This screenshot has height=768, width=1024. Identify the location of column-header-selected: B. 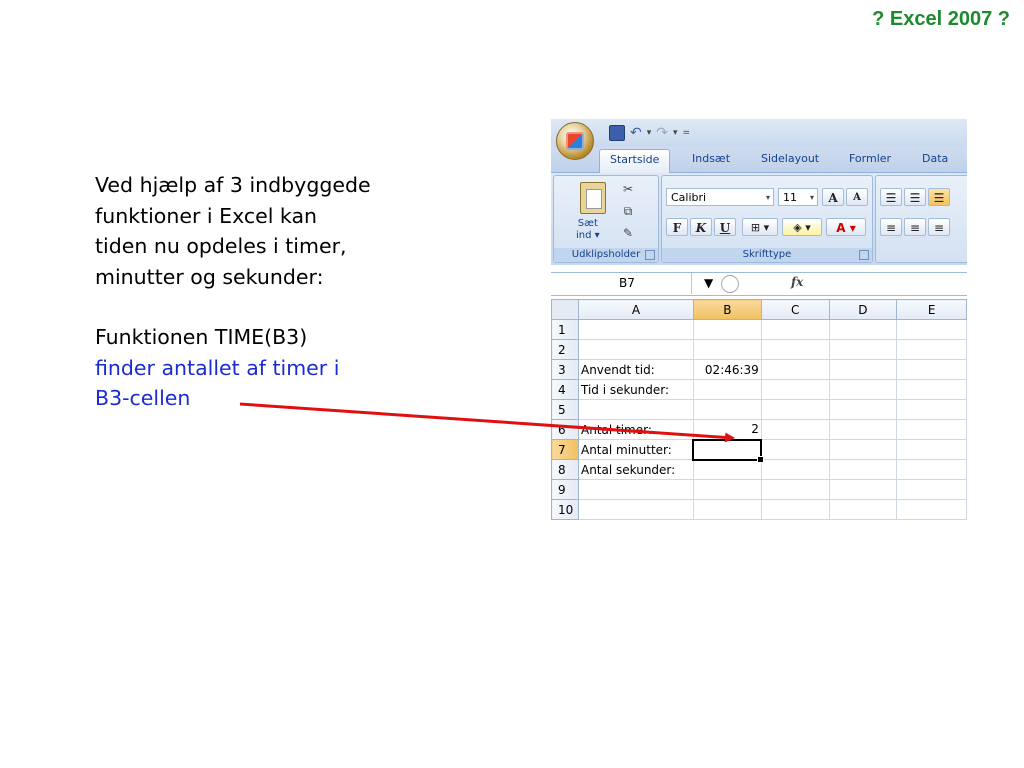
(727, 309).